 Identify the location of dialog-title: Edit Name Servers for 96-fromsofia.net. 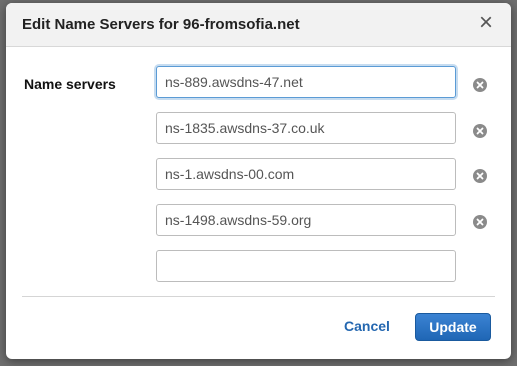
(161, 24).